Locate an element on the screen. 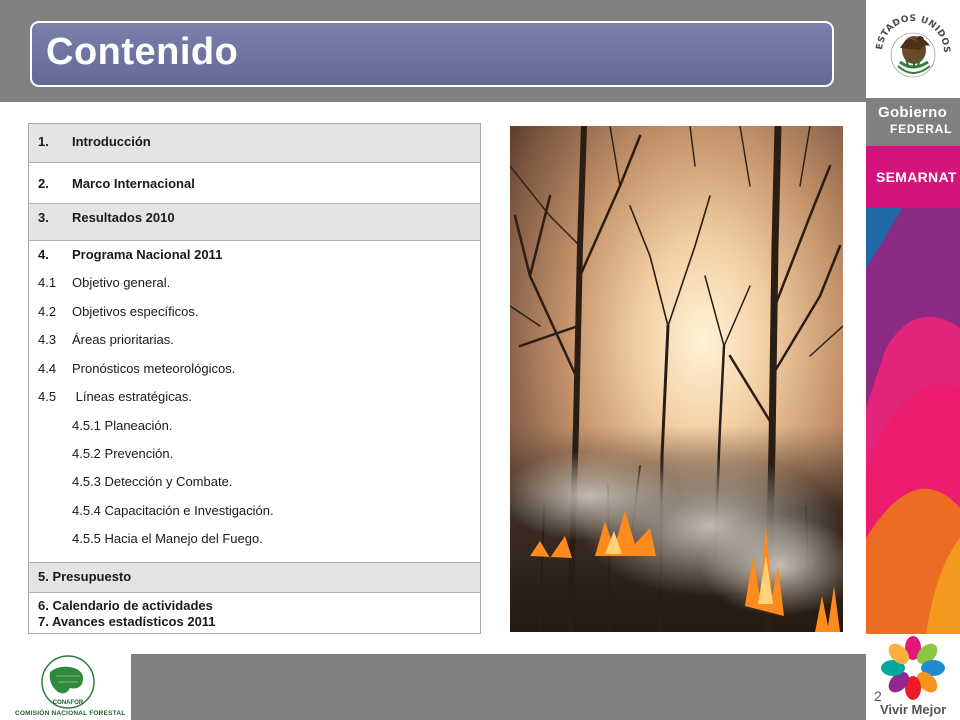 Image resolution: width=960 pixels, height=720 pixels. semarnat-logo: SEMARNAT is located at coordinates (913, 177).